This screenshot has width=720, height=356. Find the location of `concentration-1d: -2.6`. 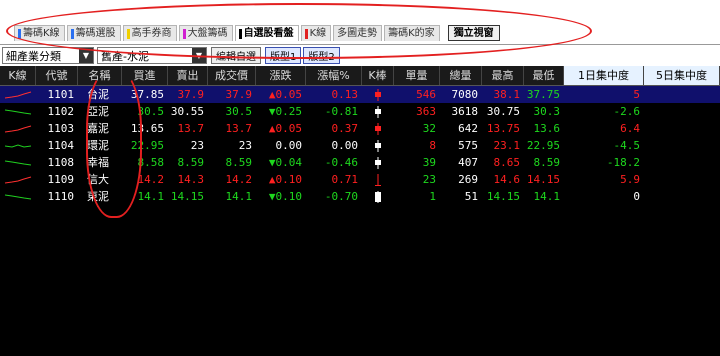

concentration-1d: -2.6 is located at coordinates (627, 111).